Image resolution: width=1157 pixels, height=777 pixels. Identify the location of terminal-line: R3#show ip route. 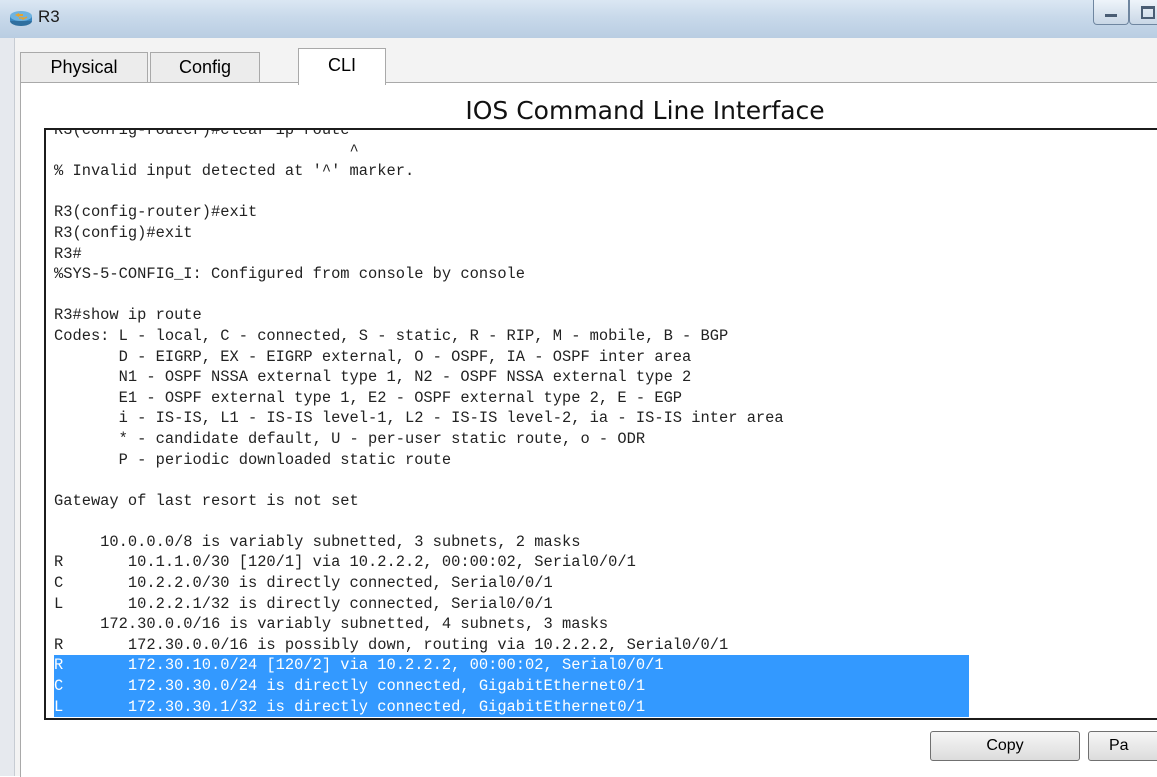
(128, 315).